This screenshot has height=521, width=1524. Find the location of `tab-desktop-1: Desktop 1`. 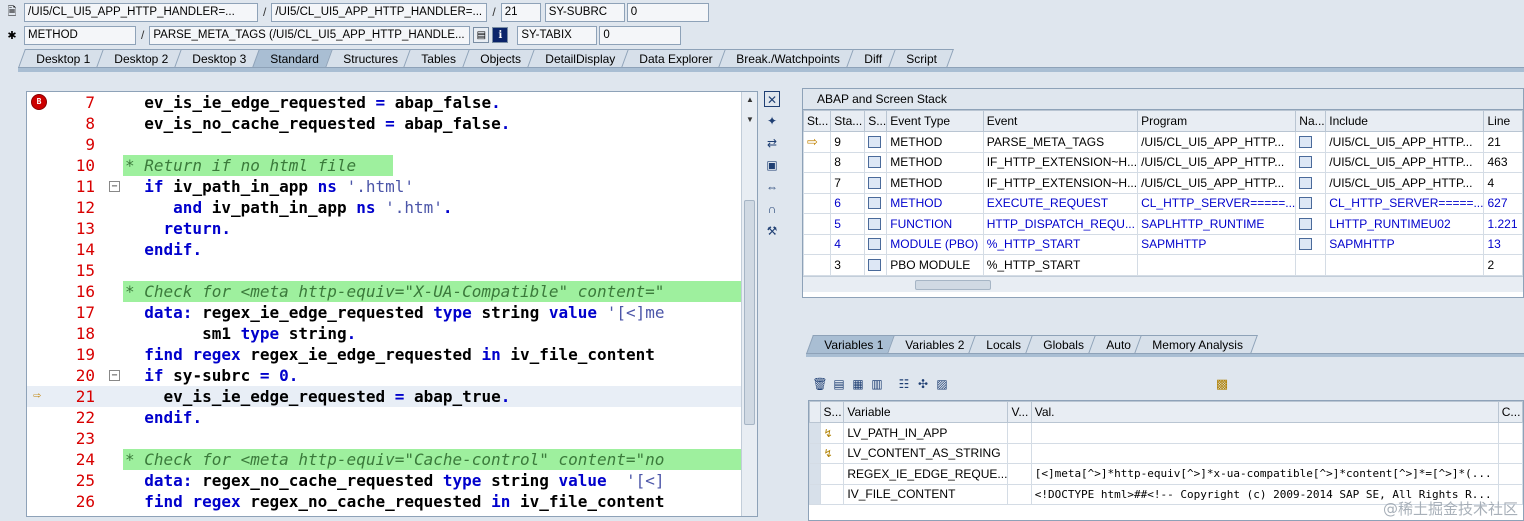

tab-desktop-1: Desktop 1 is located at coordinates (62, 58).